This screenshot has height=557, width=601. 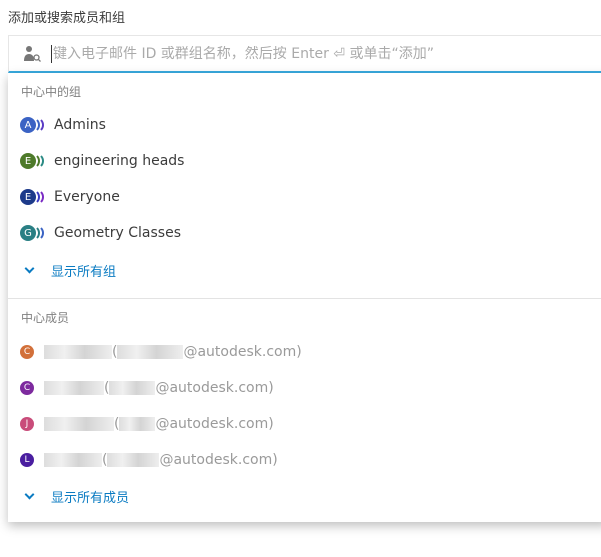 I want to click on group-item-geometry-classes: G Geometry Classes, so click(x=100, y=233).